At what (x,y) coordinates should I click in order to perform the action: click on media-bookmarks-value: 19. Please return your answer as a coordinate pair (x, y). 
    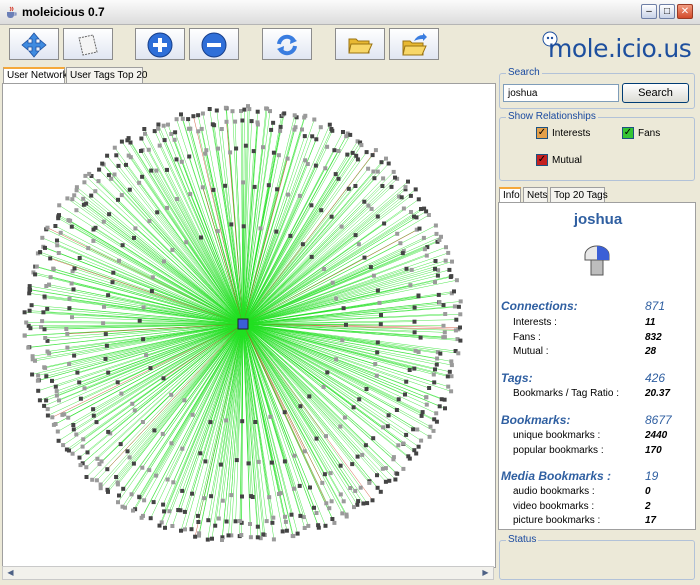
    Looking at the image, I should click on (652, 476).